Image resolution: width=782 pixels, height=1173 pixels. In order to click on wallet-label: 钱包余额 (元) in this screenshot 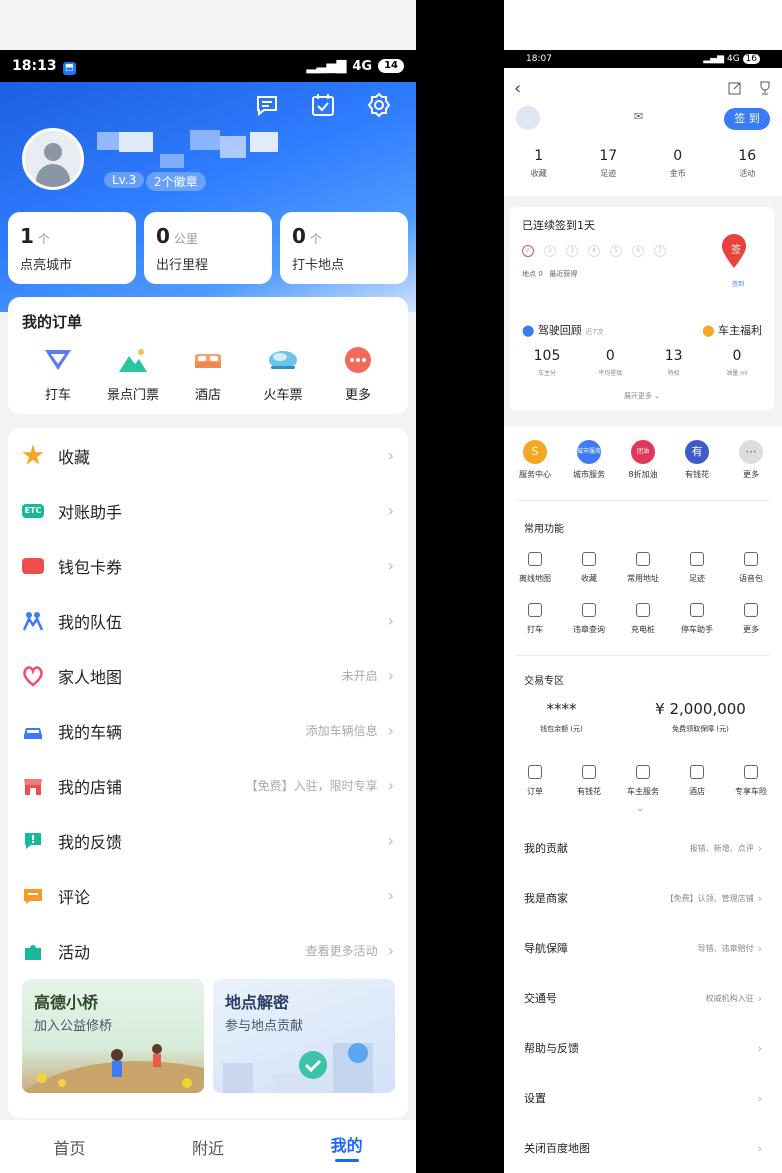, I will do `click(561, 729)`.